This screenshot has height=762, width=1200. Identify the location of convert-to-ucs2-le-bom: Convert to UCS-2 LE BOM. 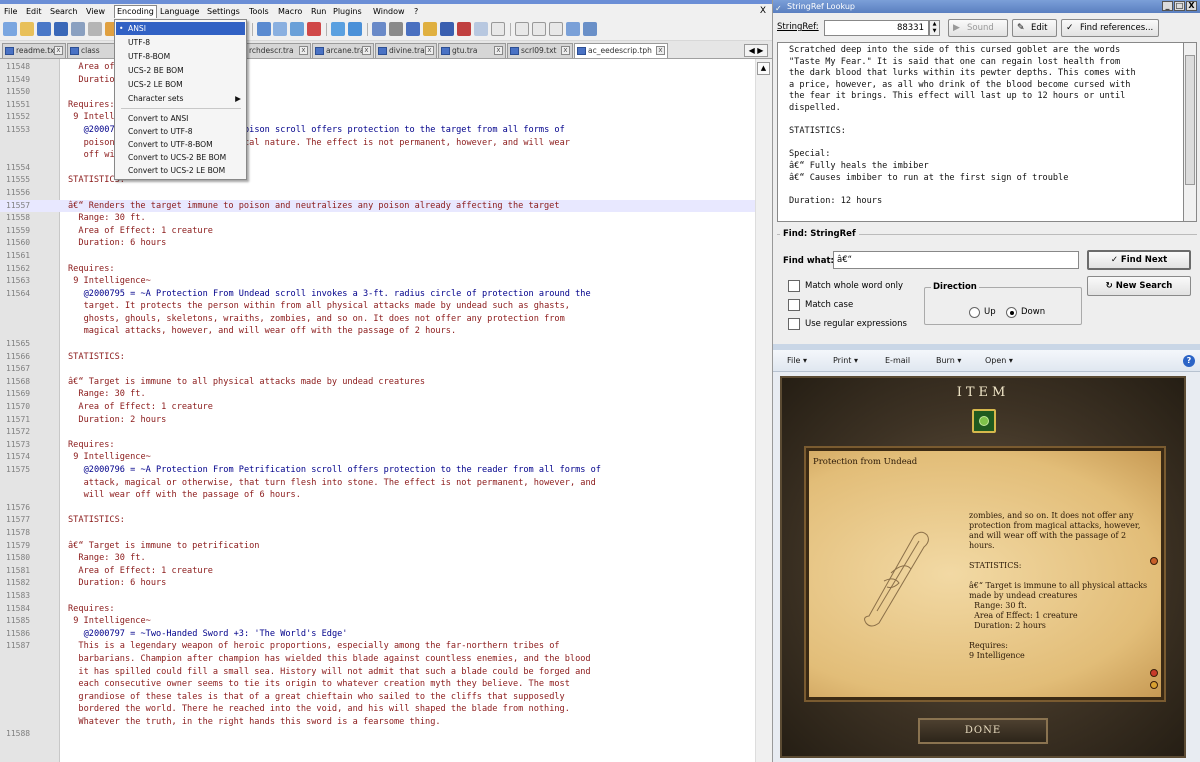
(180, 170).